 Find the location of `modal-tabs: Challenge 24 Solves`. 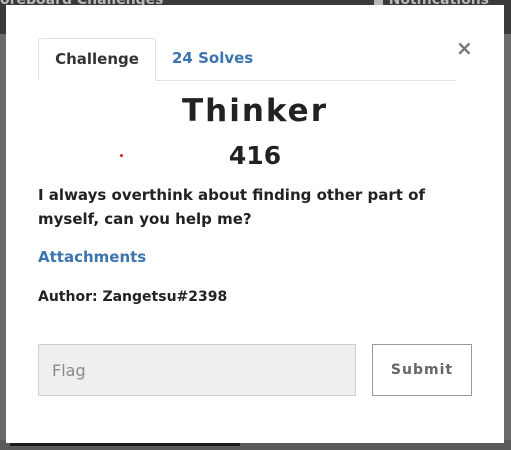

modal-tabs: Challenge 24 Solves is located at coordinates (247, 59).